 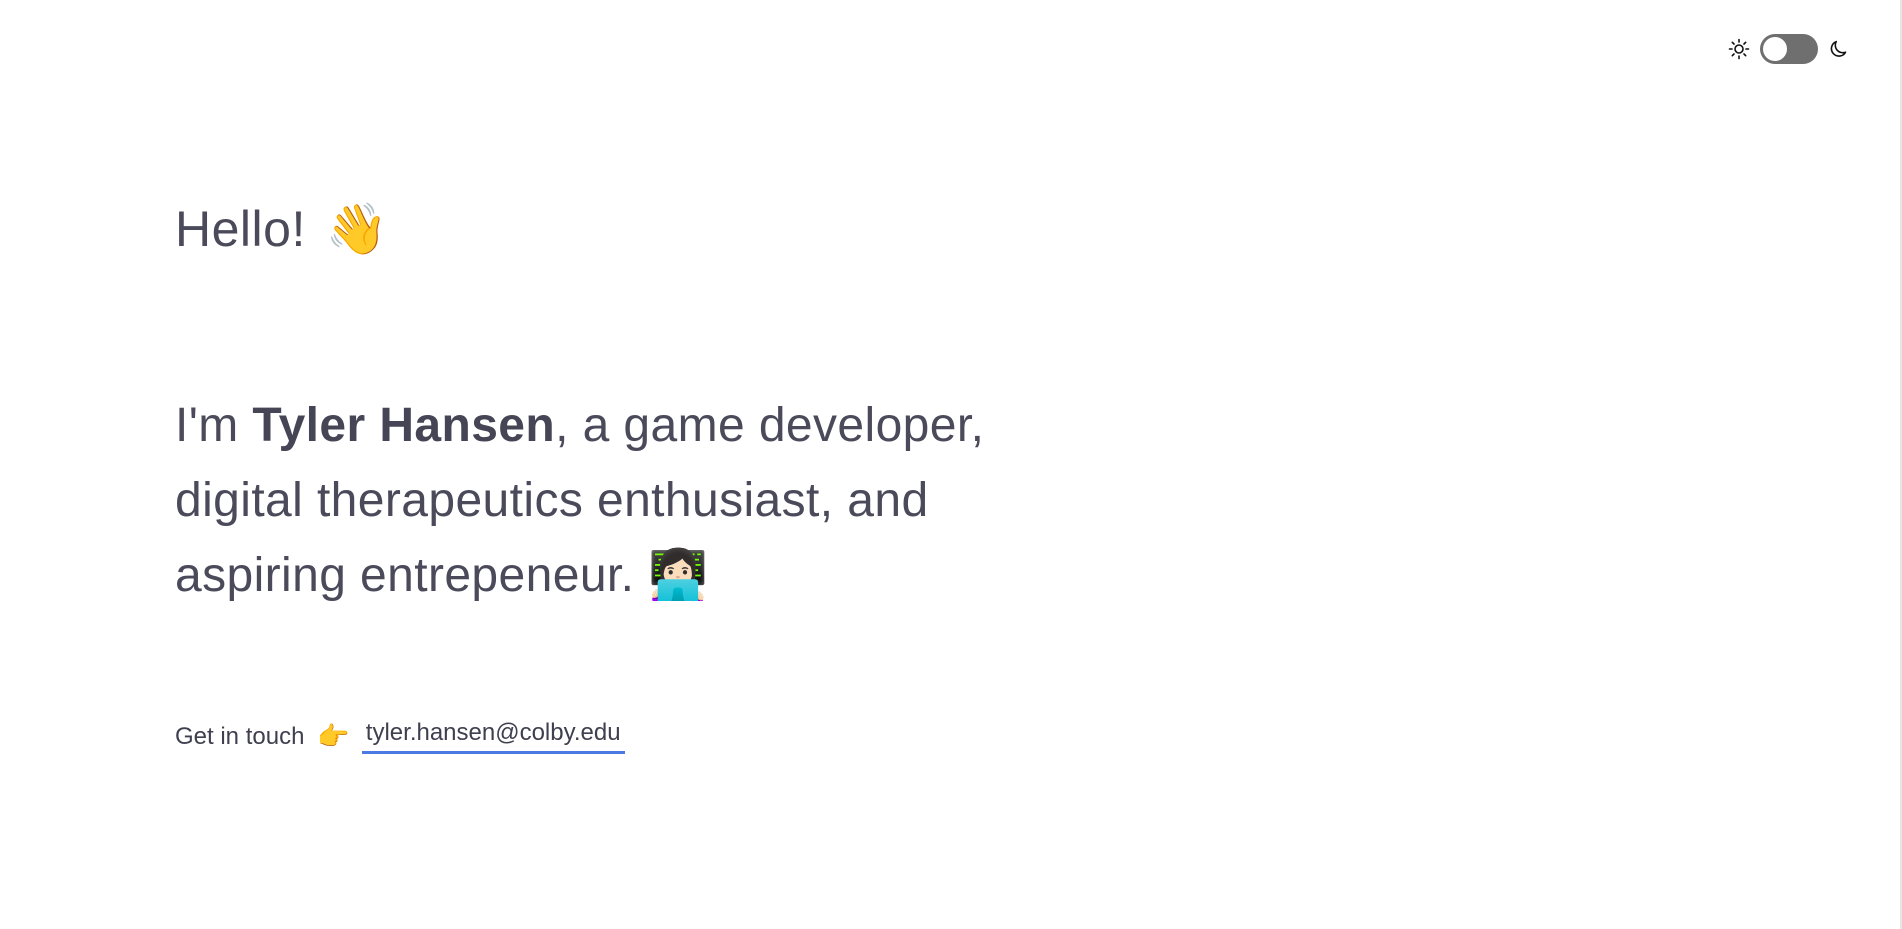 What do you see at coordinates (1775, 49) in the screenshot?
I see `toggle-knob` at bounding box center [1775, 49].